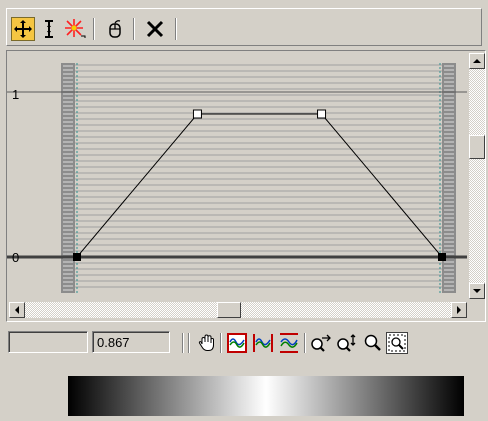  What do you see at coordinates (94, 29) in the screenshot?
I see `toolbar-separator` at bounding box center [94, 29].